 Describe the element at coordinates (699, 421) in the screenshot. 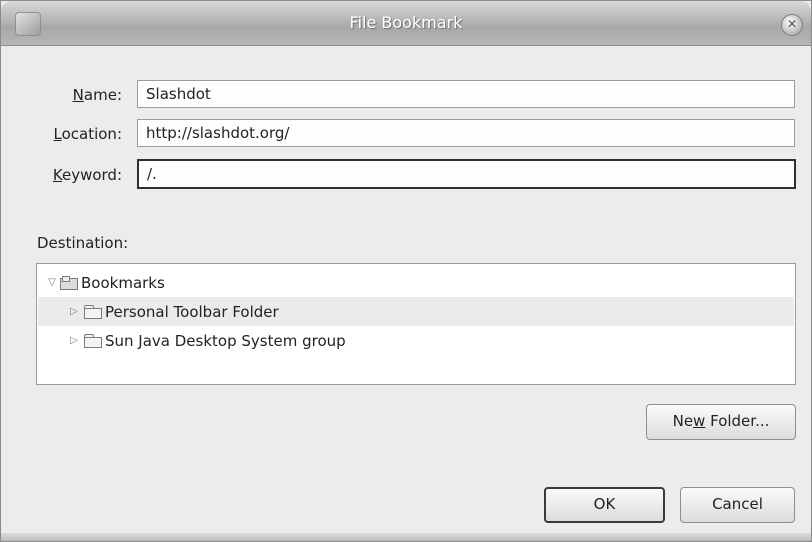

I see `new-folder-label-mnemonic: w` at that location.